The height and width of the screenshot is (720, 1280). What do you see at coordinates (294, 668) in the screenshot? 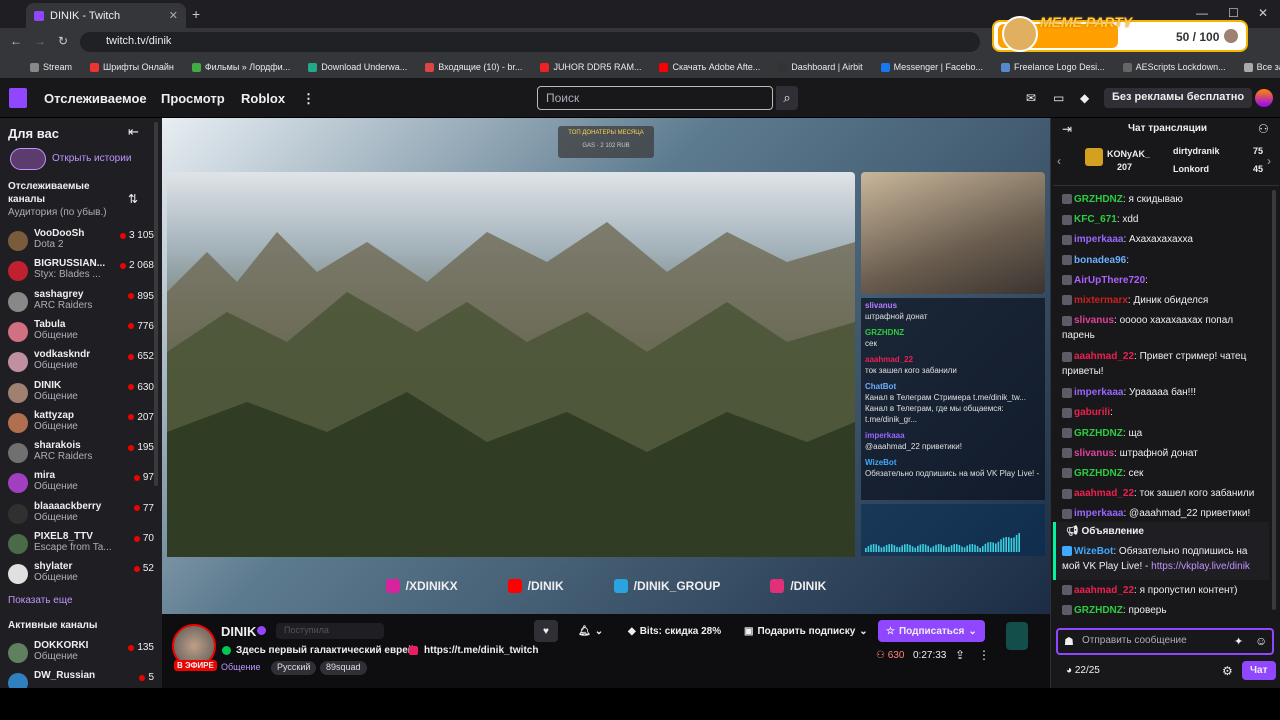
I see `tag-language: Русский` at bounding box center [294, 668].